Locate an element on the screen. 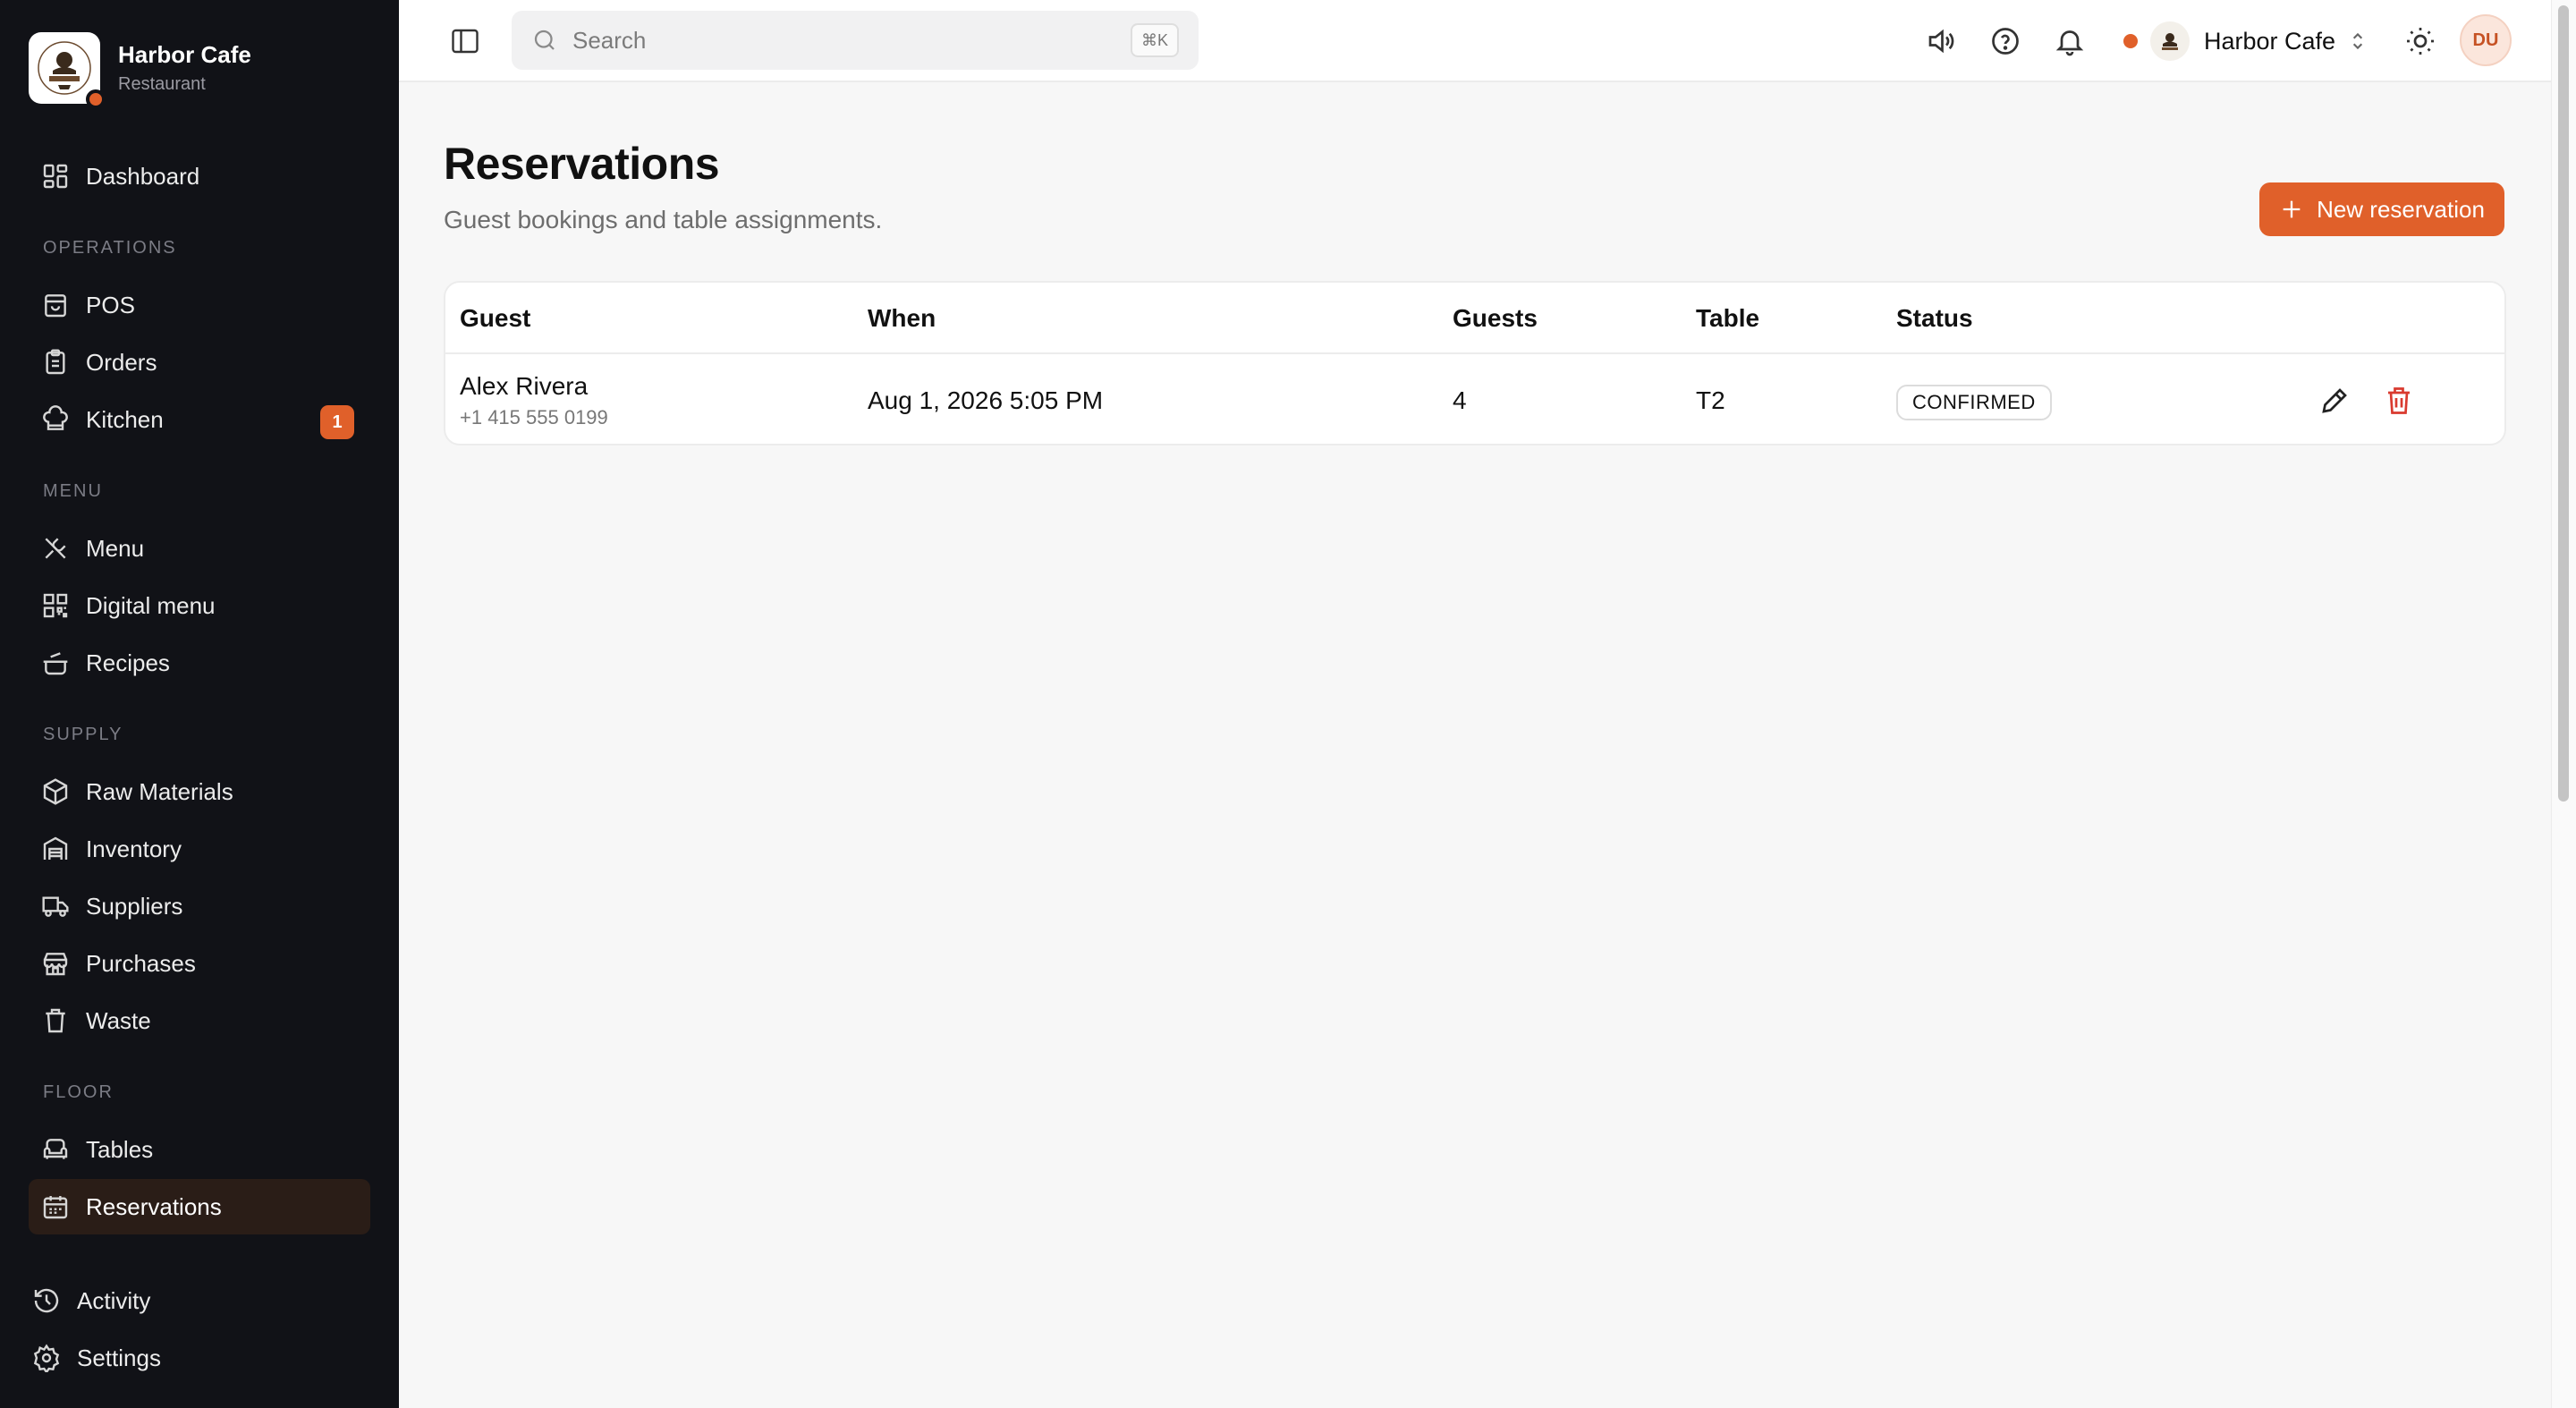  table-header: Guest When Guests Table Status is located at coordinates (1474, 318).